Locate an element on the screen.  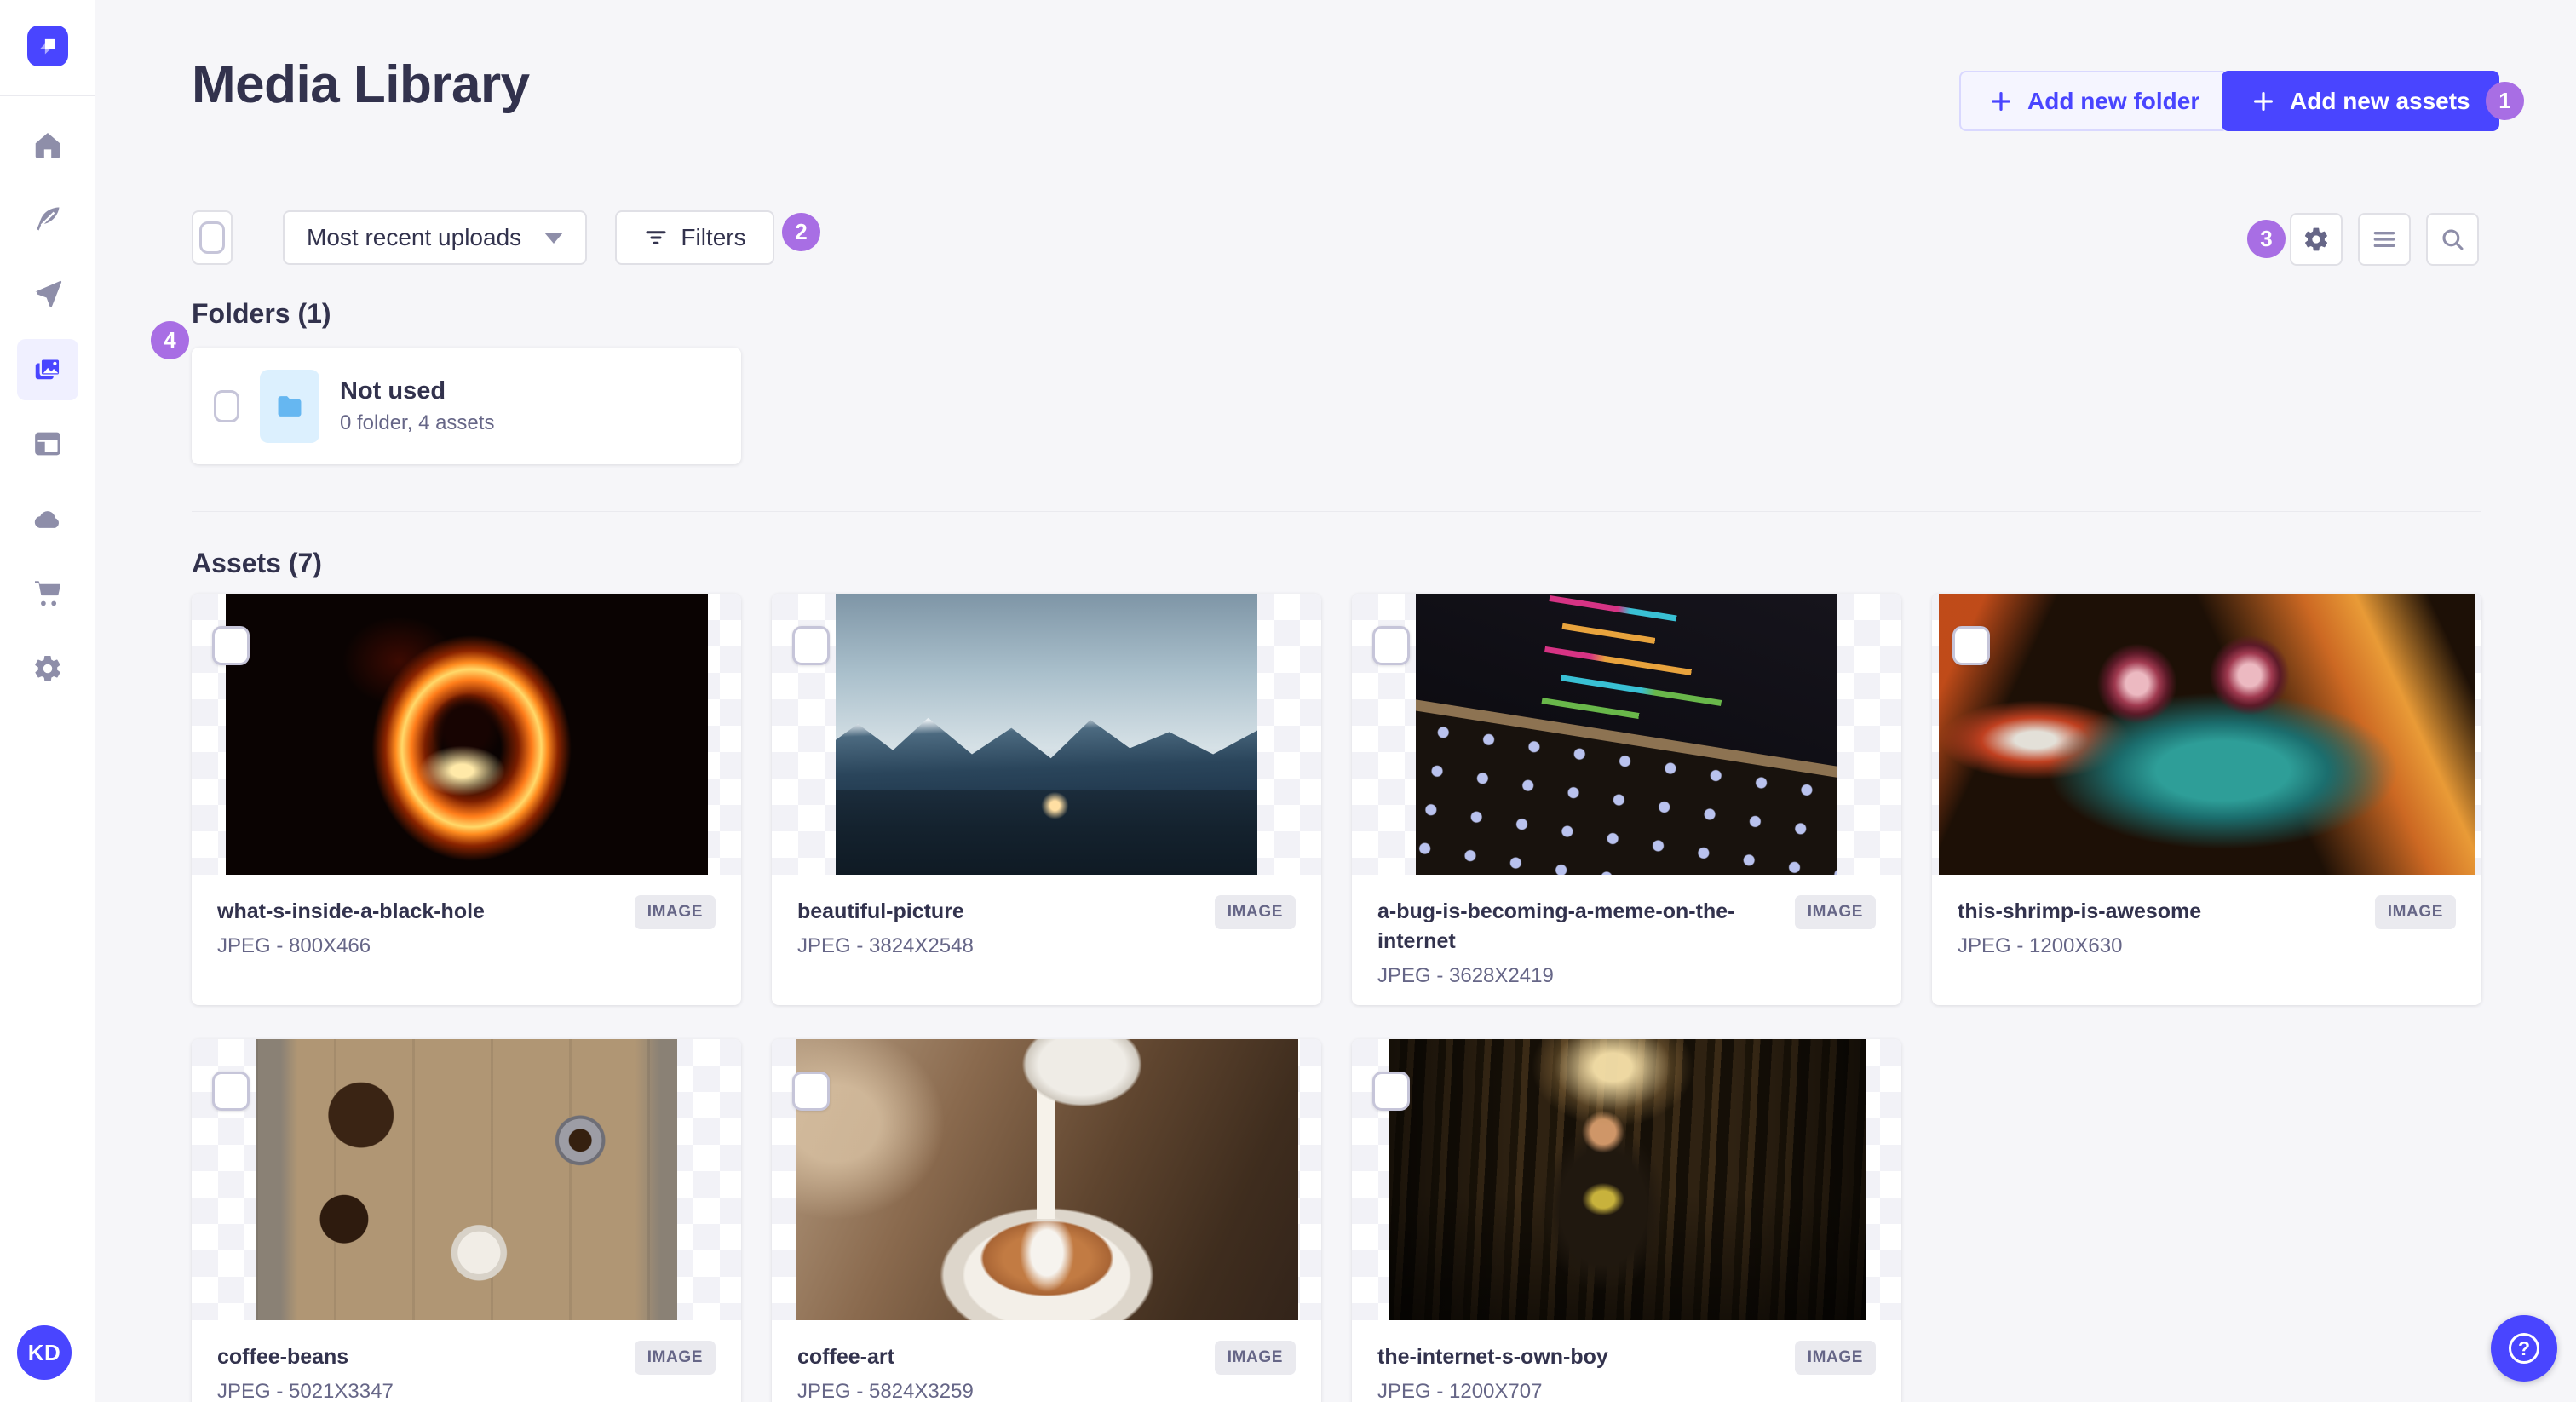
sort-selected-value: Most recent uploads is located at coordinates (415, 237).